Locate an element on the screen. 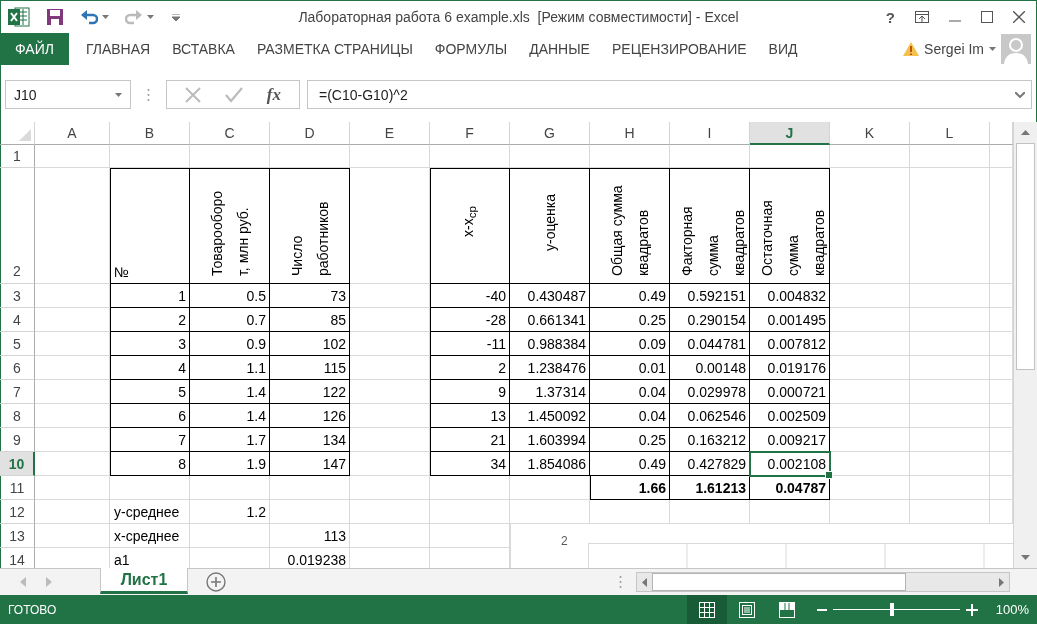 The image size is (1037, 624). table-cell: 0.427829 is located at coordinates (710, 464).